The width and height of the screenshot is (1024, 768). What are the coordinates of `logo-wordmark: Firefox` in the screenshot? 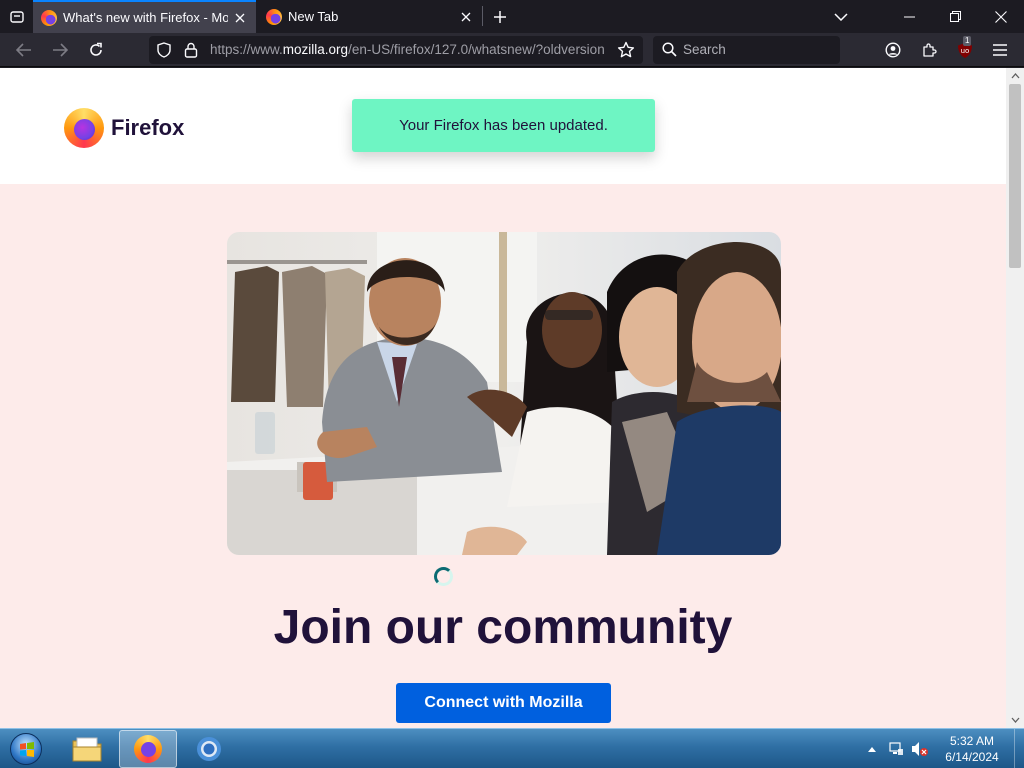 It's located at (148, 127).